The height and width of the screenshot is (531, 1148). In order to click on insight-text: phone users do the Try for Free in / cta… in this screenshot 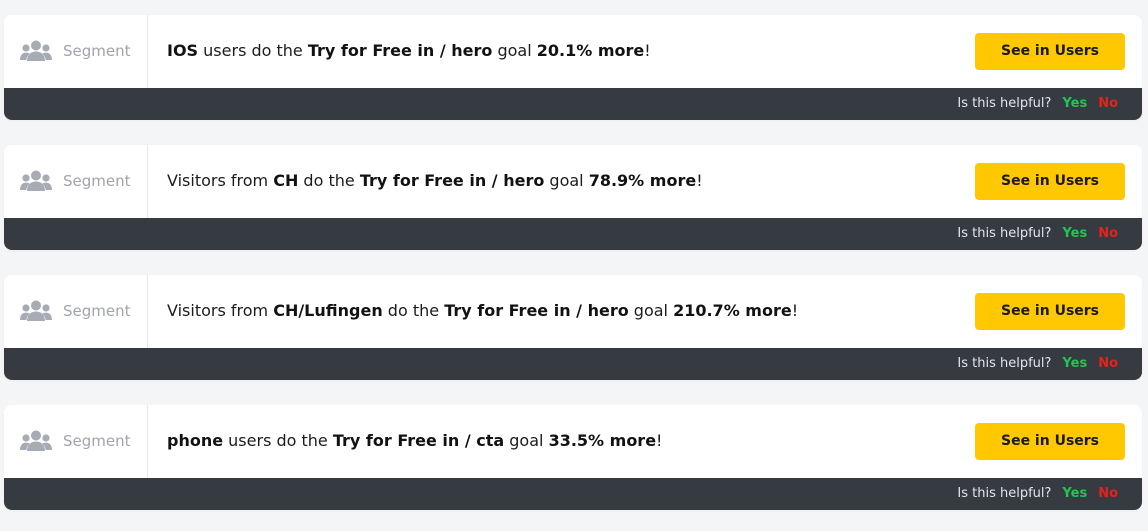, I will do `click(414, 441)`.